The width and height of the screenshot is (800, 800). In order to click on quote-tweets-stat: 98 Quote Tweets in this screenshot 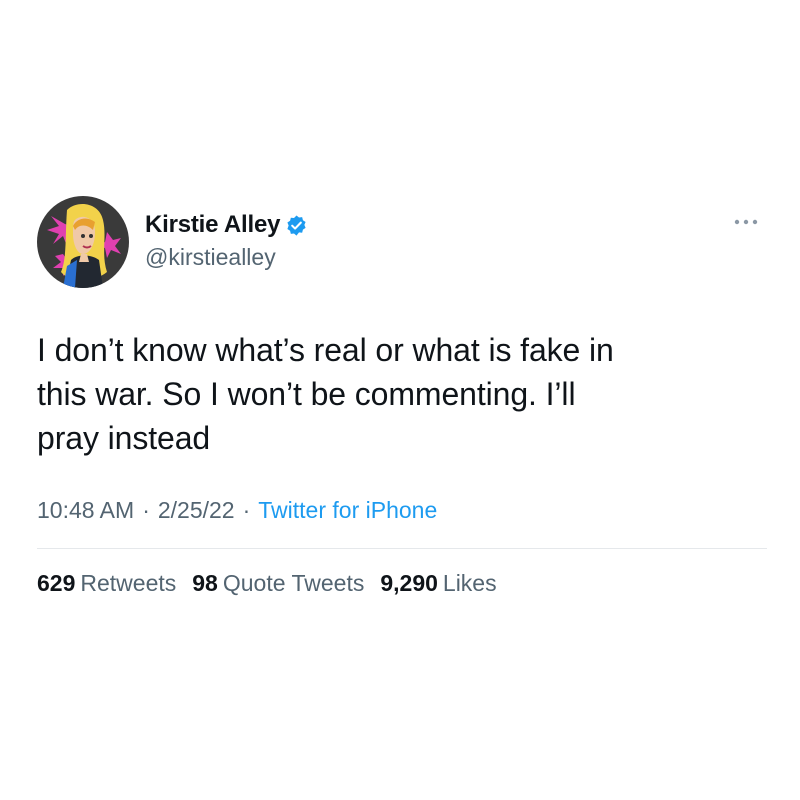, I will do `click(278, 583)`.